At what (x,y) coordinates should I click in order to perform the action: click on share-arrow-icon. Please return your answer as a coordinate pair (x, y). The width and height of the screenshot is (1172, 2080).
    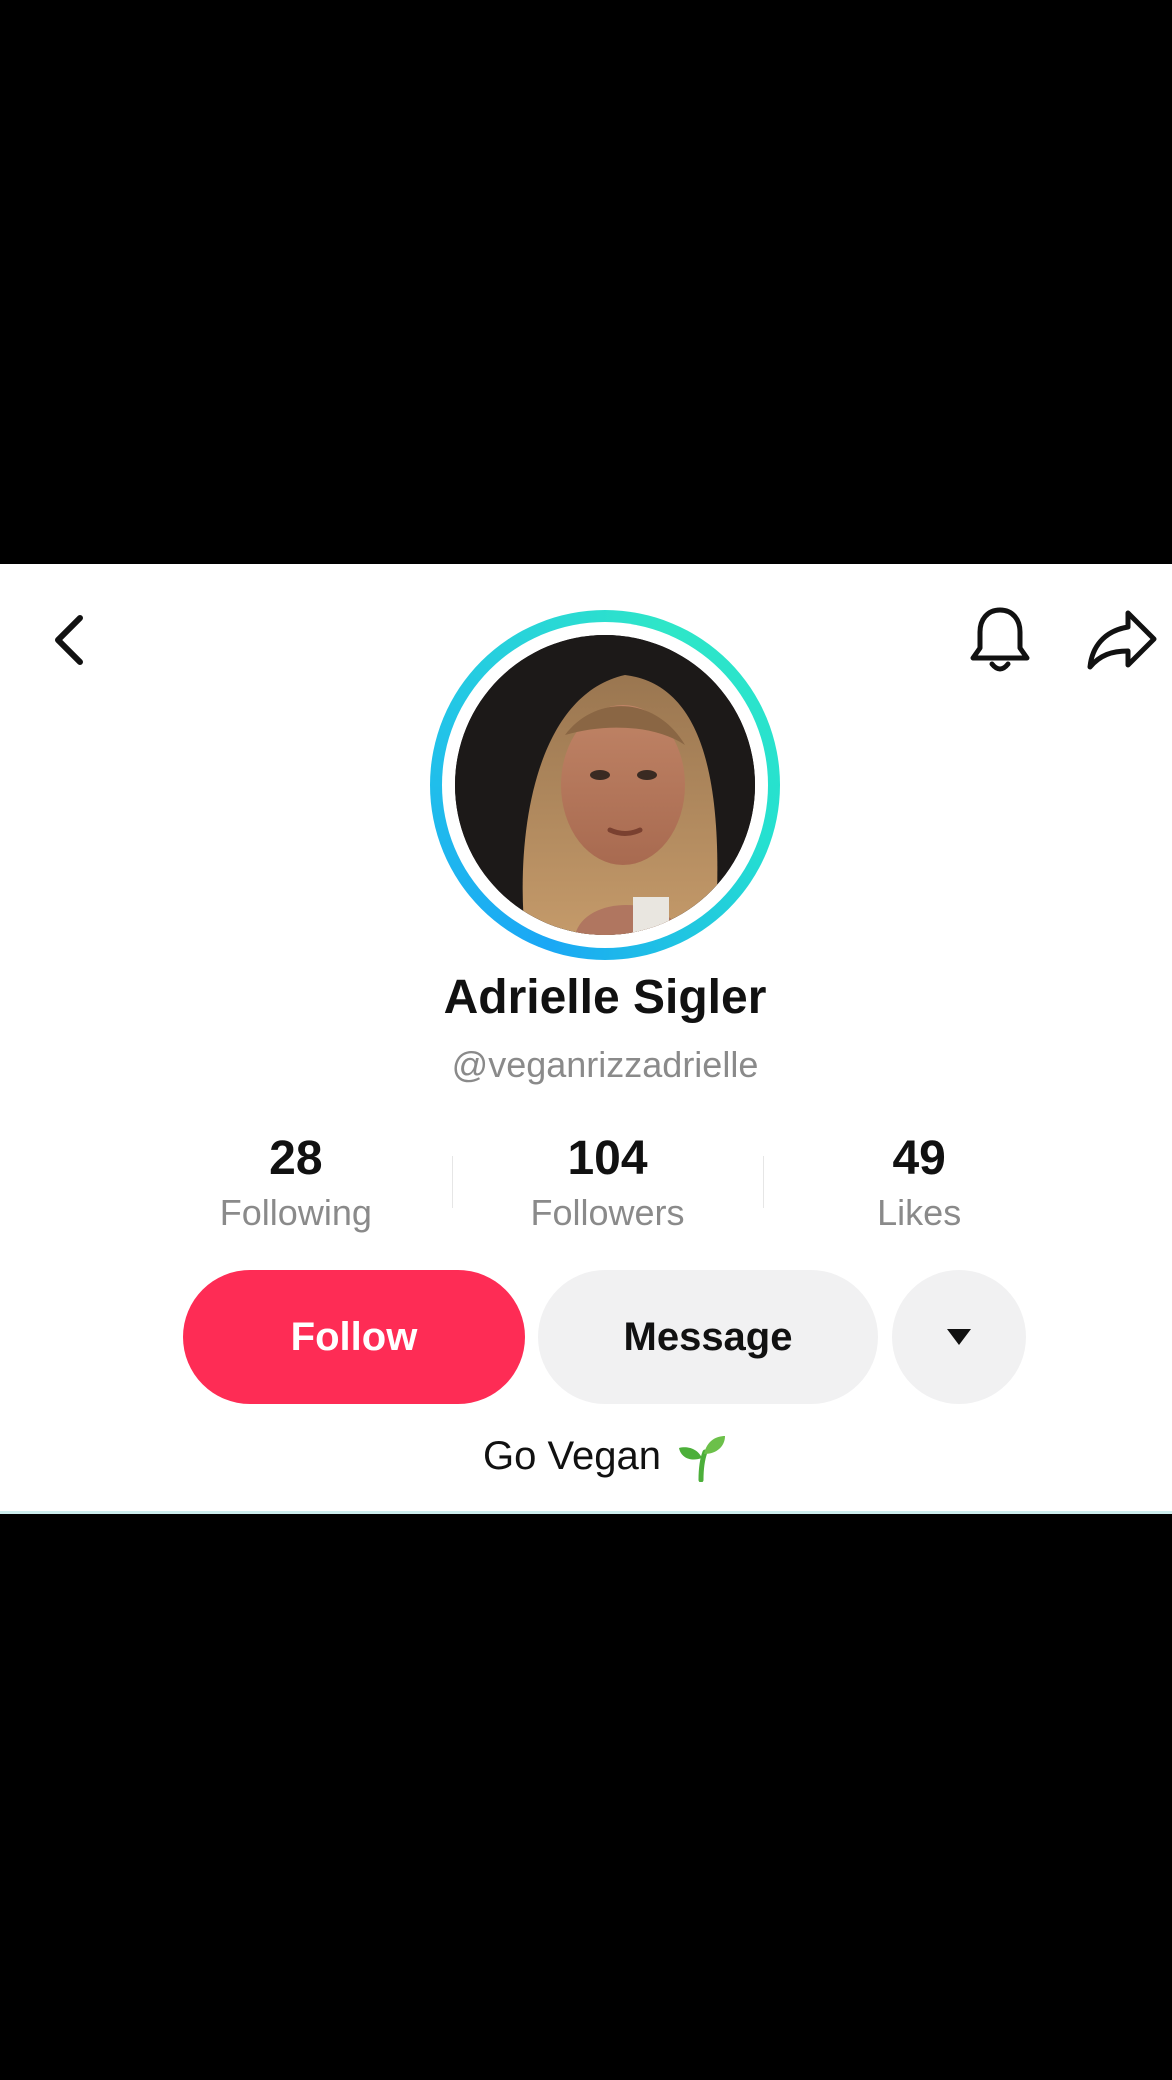
    Looking at the image, I should click on (1122, 640).